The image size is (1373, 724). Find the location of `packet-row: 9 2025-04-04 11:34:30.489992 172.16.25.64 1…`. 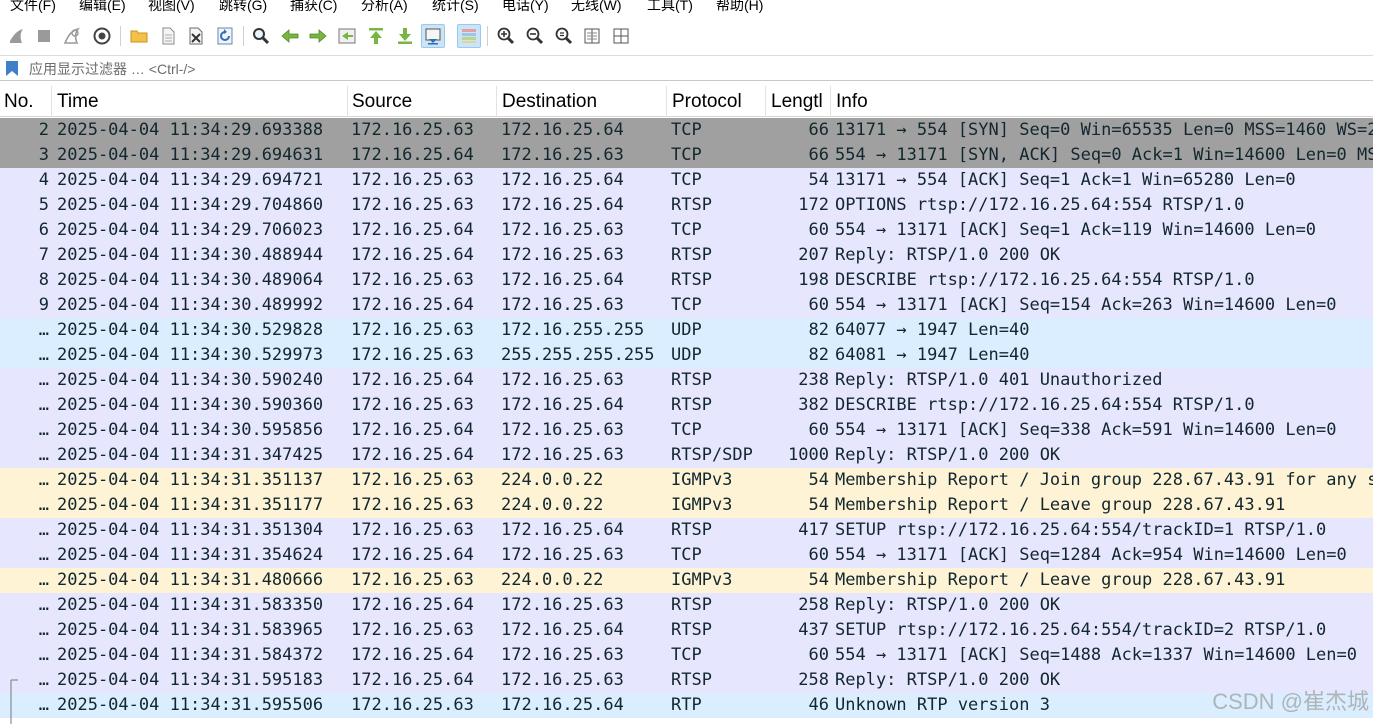

packet-row: 9 2025-04-04 11:34:30.489992 172.16.25.64 1… is located at coordinates (686, 305).